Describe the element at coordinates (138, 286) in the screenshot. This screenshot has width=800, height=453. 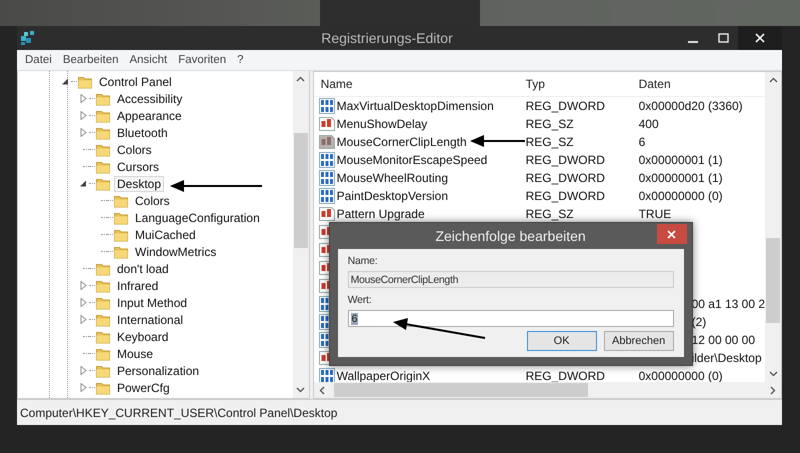
I see `tree-item: Infrared` at that location.